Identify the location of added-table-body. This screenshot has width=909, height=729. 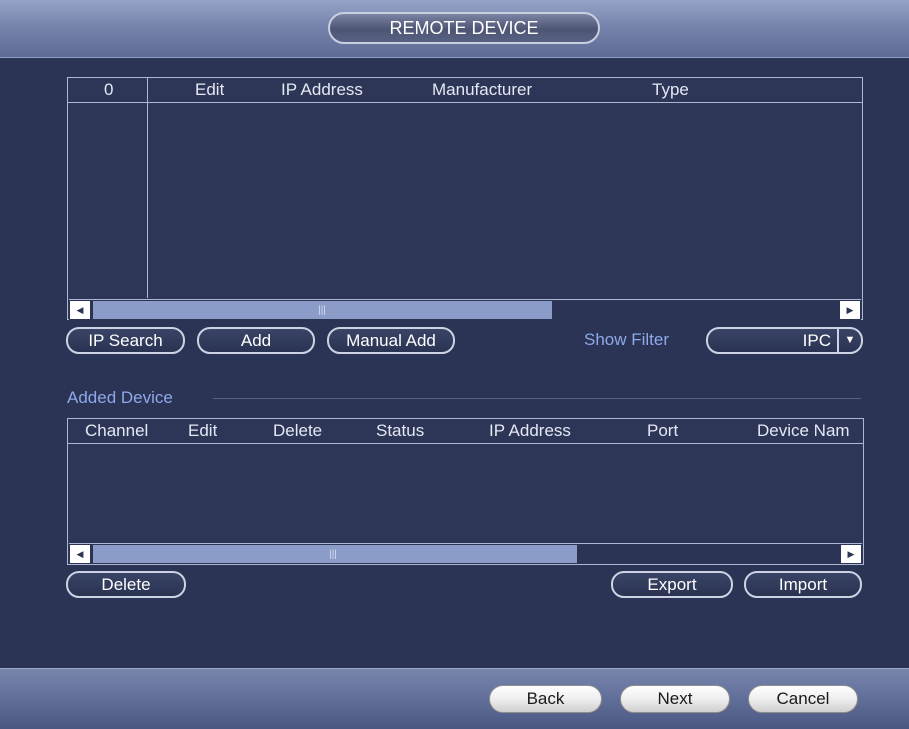
(465, 493).